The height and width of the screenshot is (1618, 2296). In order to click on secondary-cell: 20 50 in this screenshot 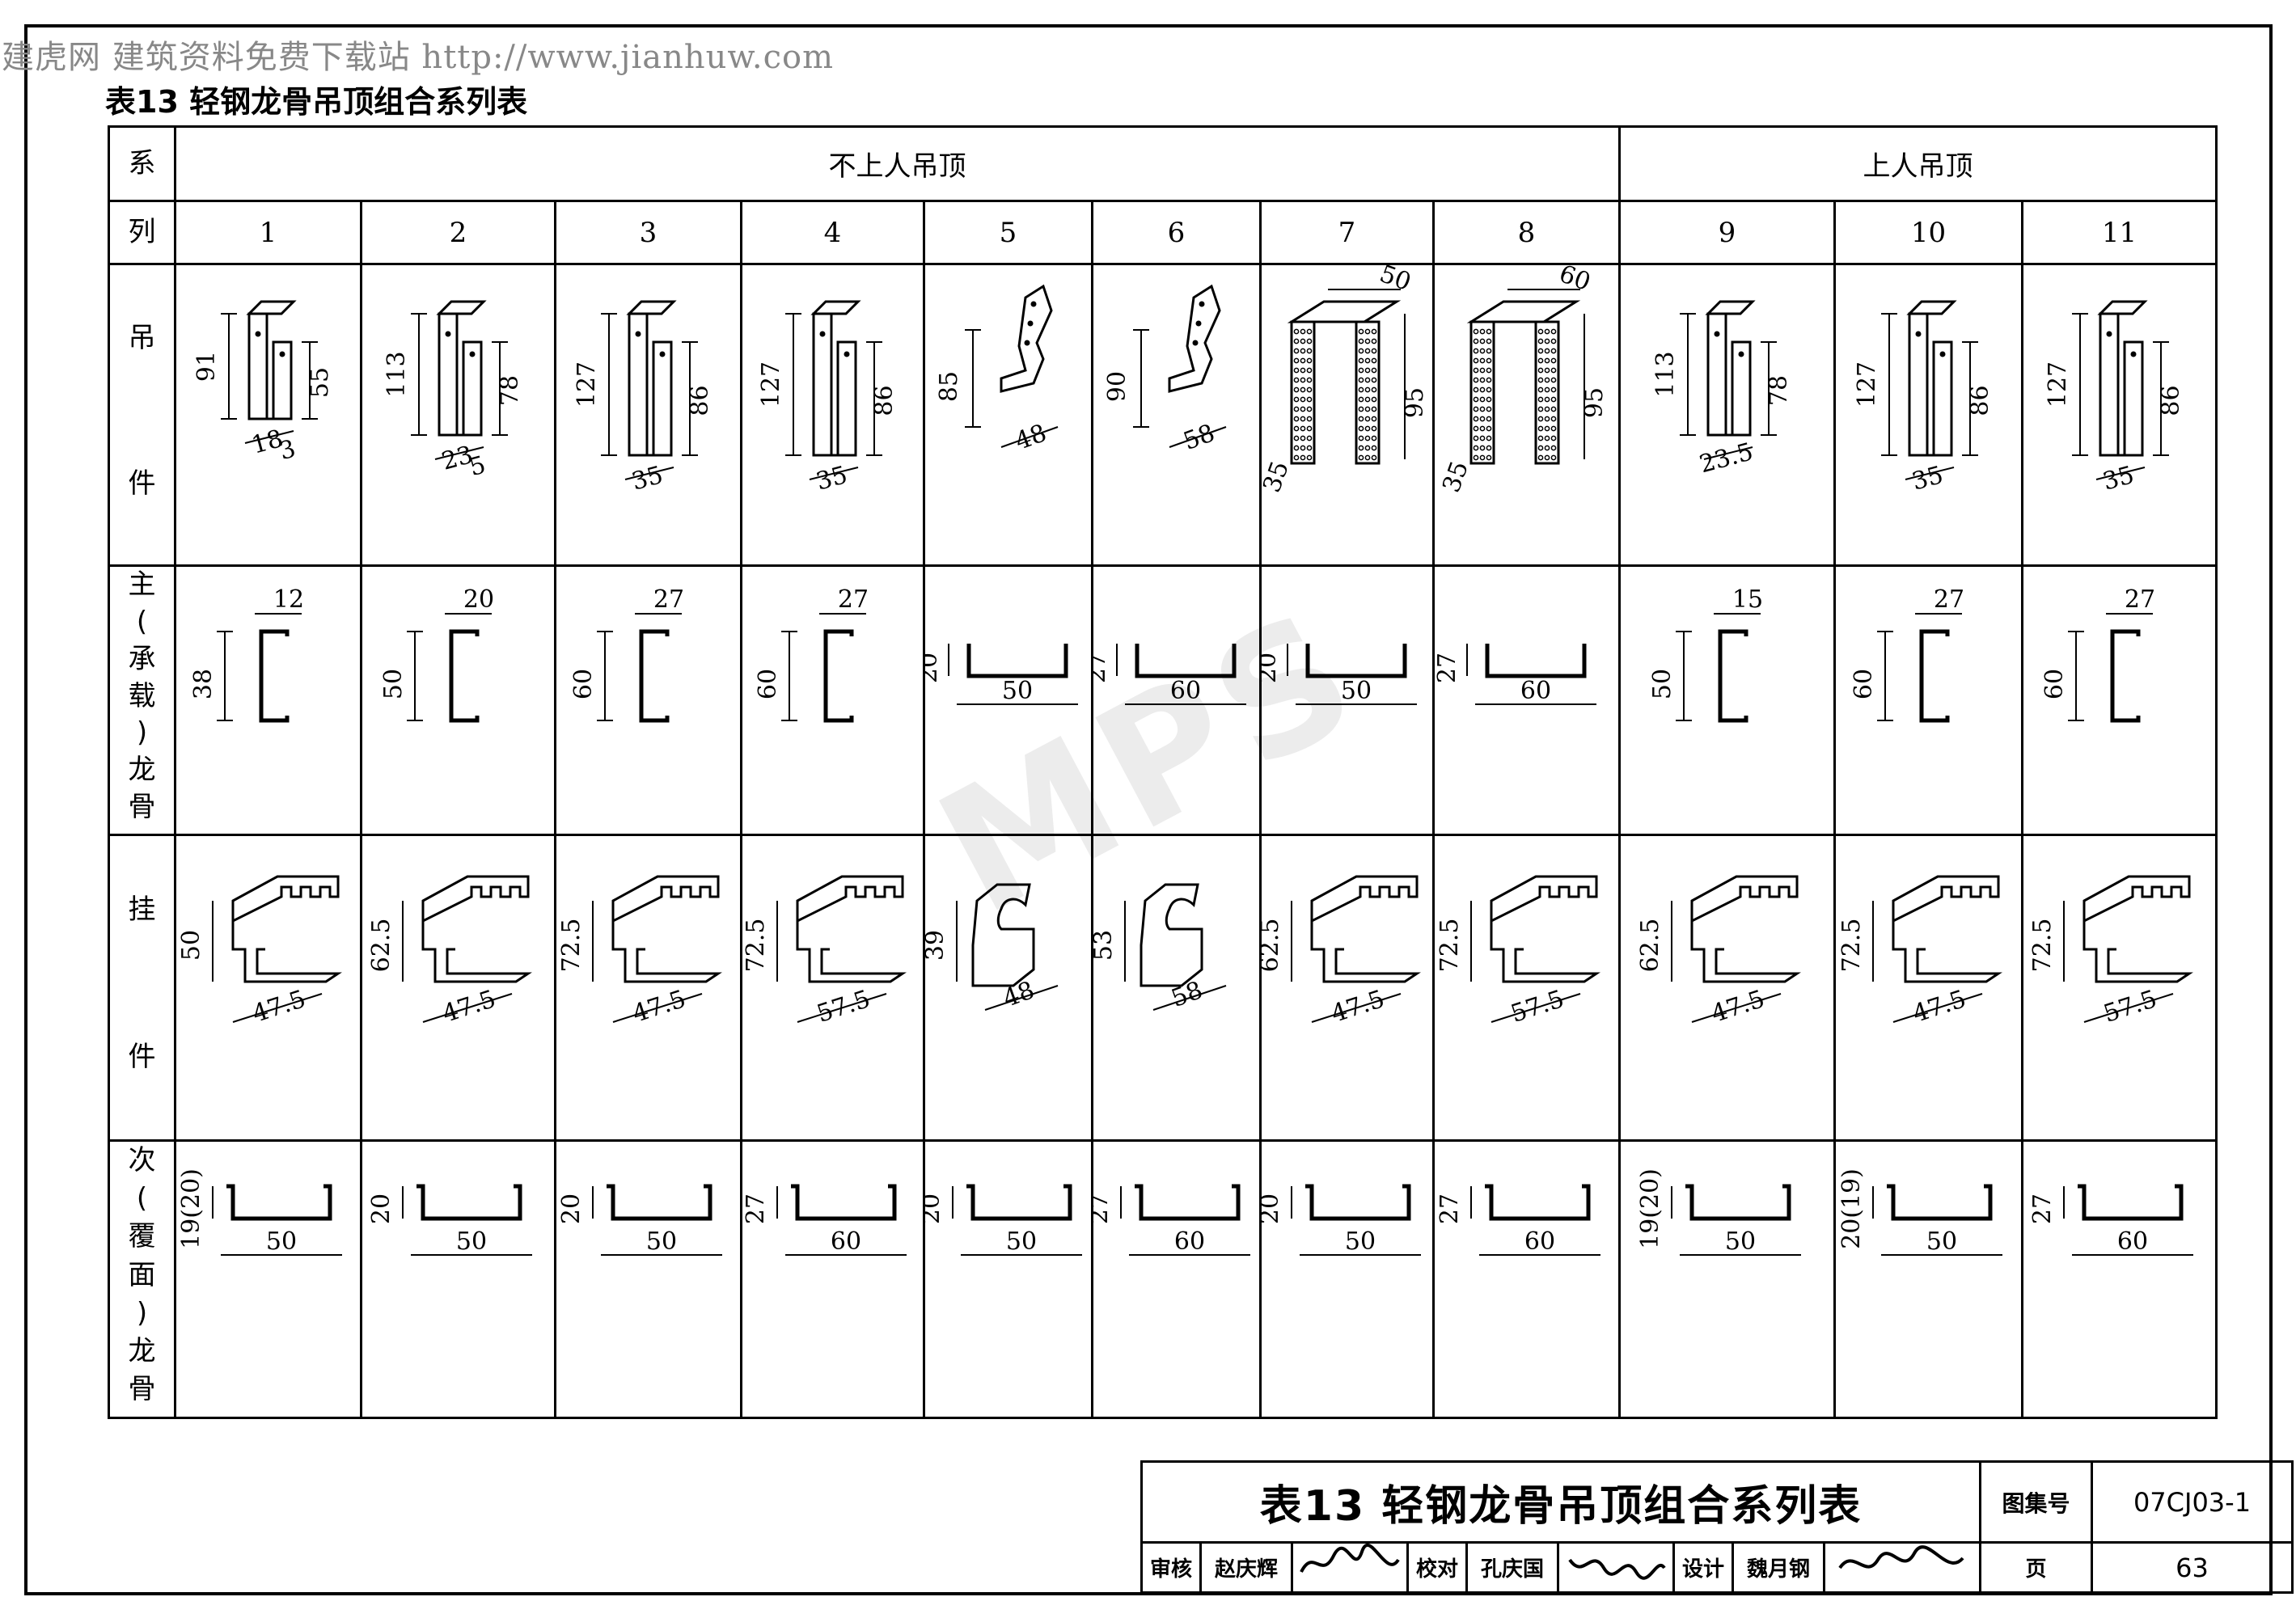, I will do `click(458, 1279)`.